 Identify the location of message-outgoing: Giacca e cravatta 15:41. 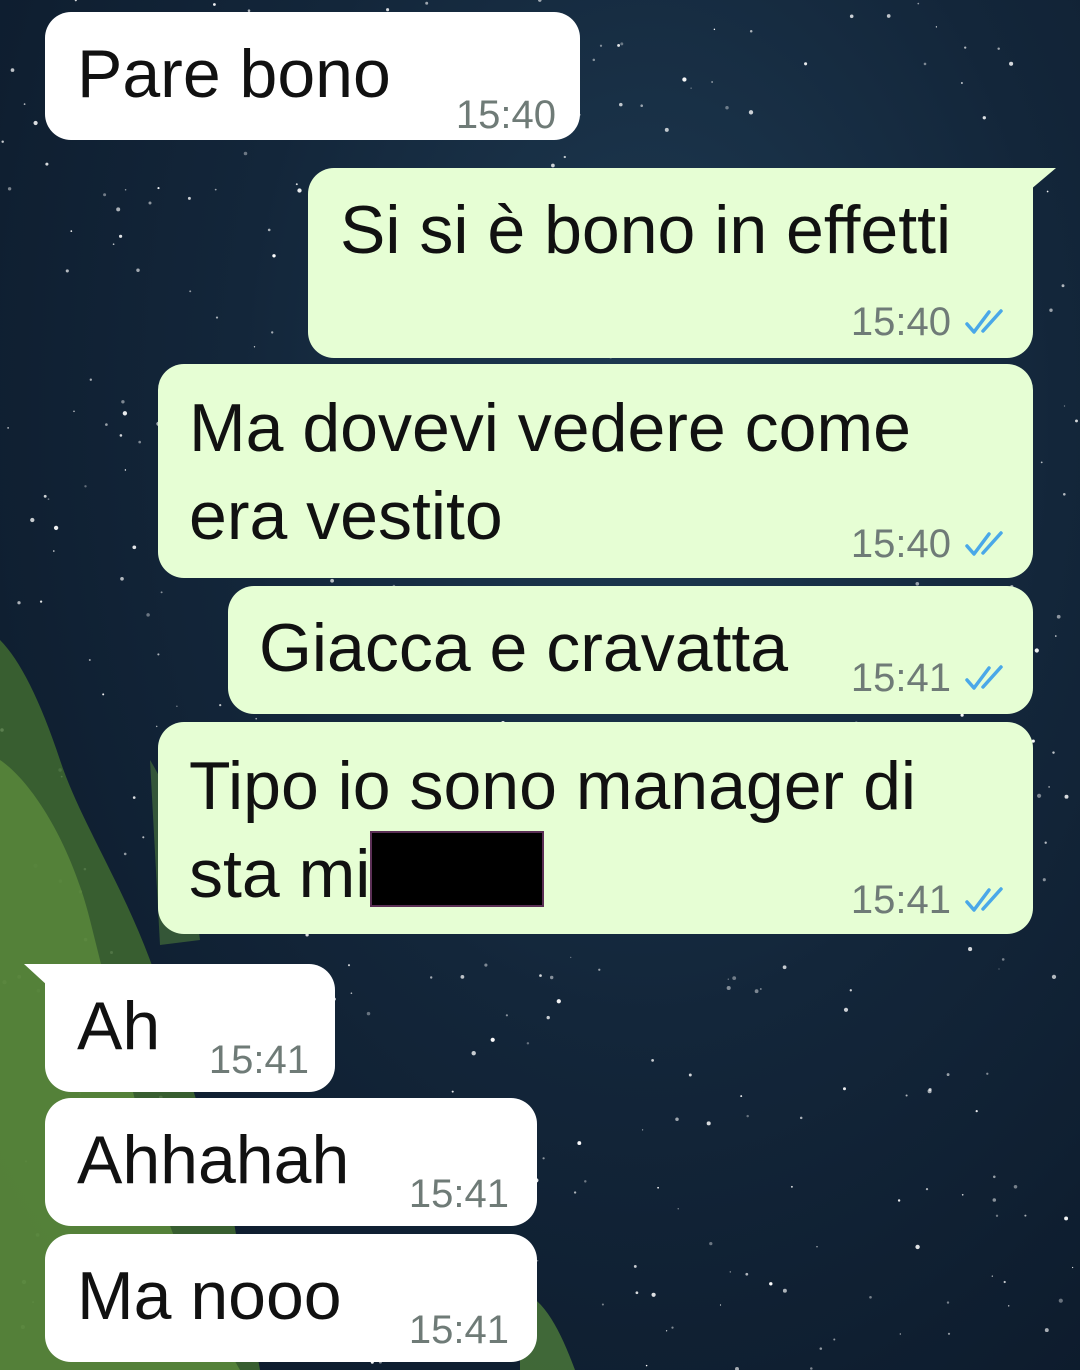
(630, 650).